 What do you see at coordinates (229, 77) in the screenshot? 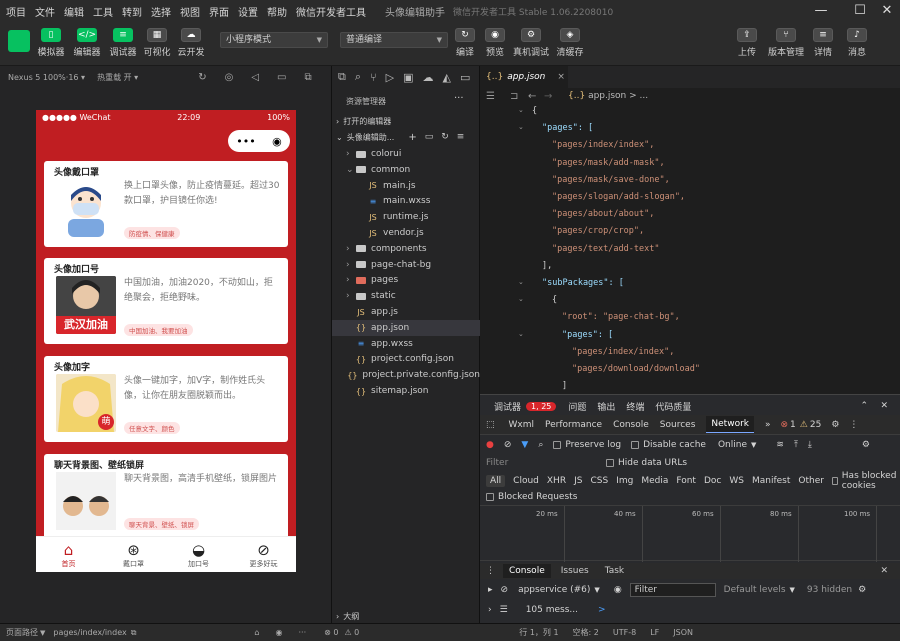
I see `record-icon: ◎` at bounding box center [229, 77].